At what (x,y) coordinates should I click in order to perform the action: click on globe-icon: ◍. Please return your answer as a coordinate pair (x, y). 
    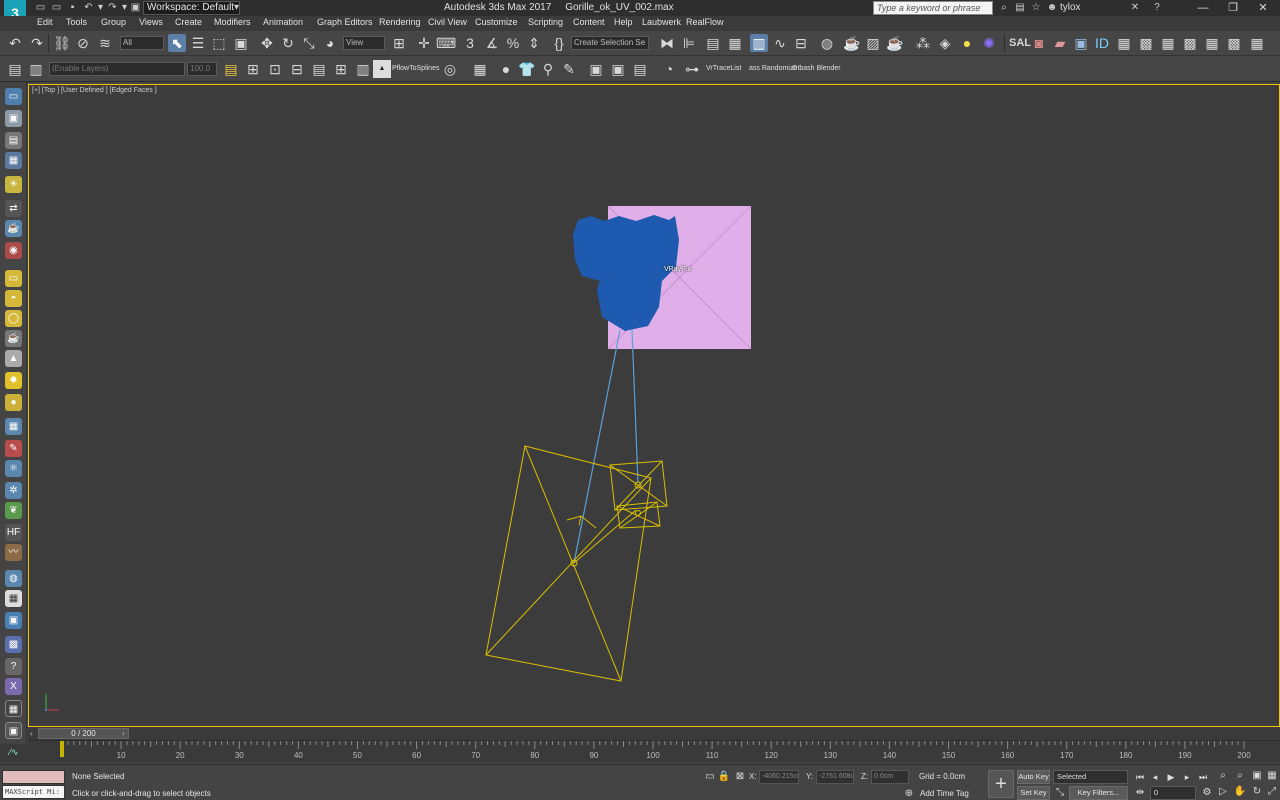
    Looking at the image, I should click on (13, 578).